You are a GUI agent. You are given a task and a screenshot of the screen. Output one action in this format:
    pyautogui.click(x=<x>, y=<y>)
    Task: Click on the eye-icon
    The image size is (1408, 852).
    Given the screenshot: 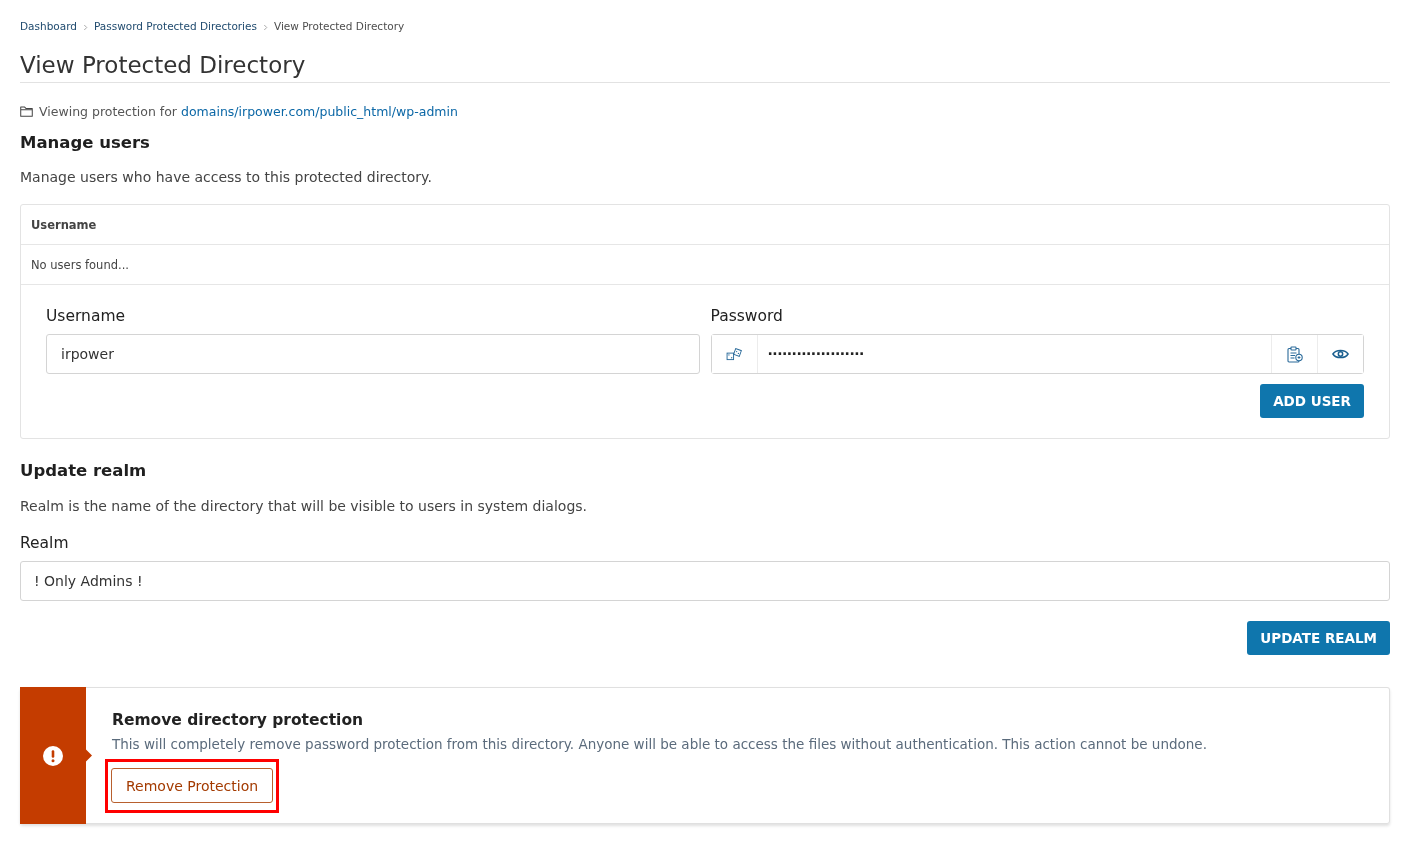 What is the action you would take?
    pyautogui.click(x=1340, y=354)
    